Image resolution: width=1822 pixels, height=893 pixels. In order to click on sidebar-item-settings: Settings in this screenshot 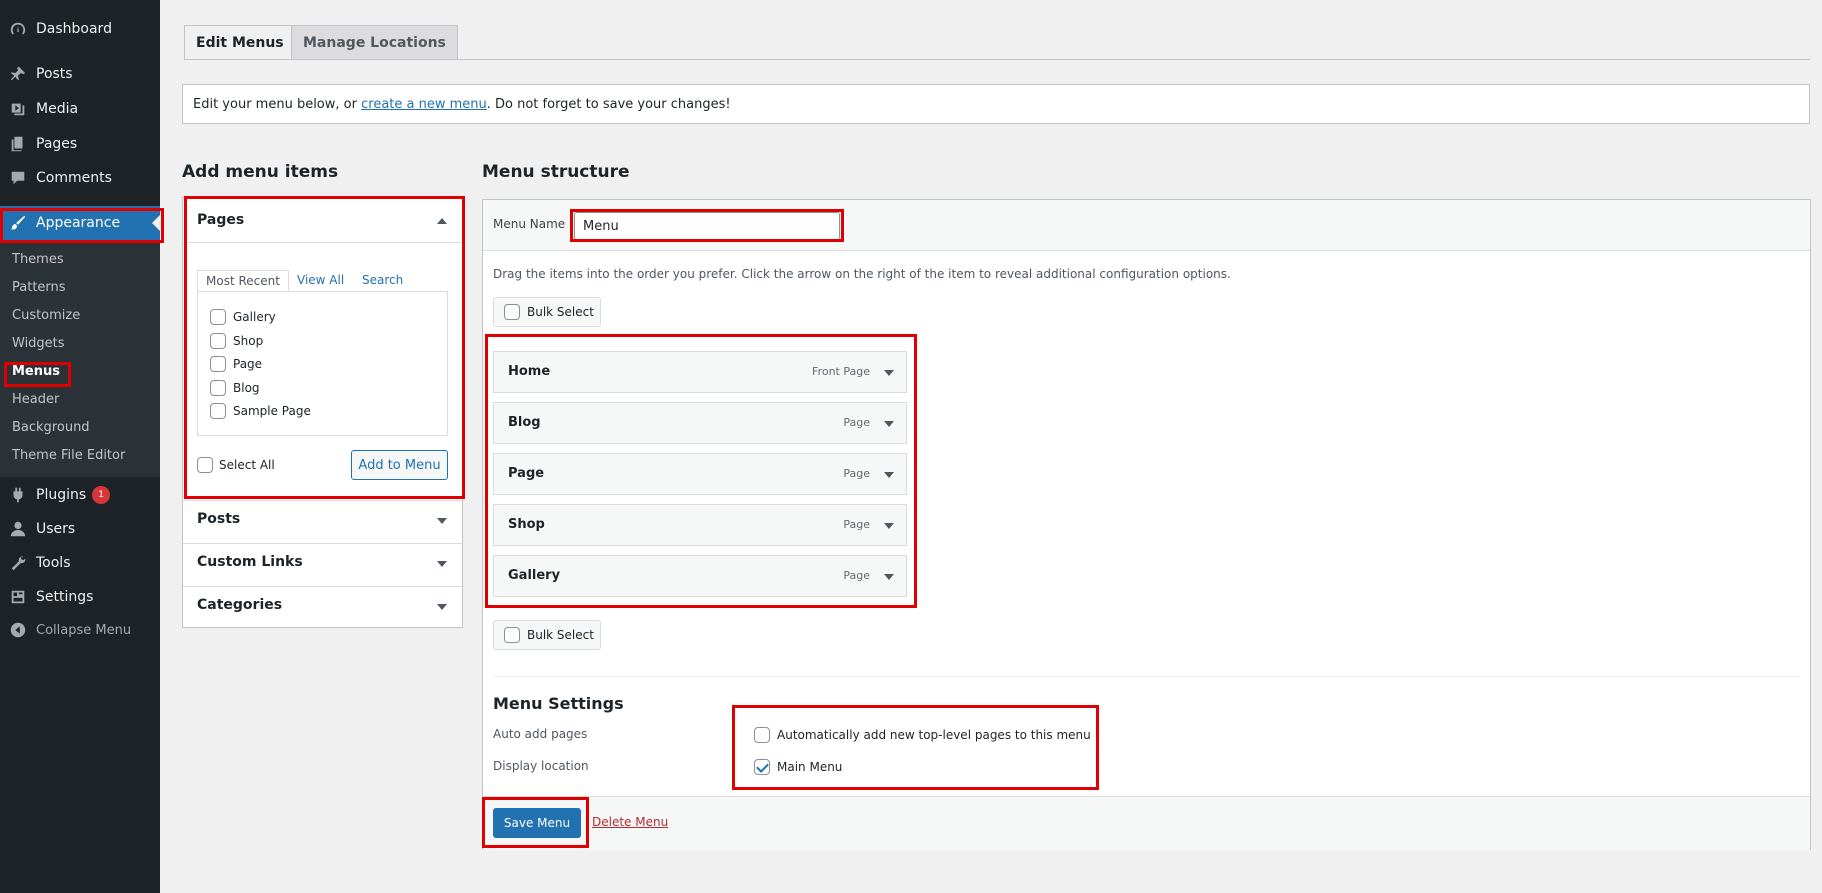, I will do `click(80, 597)`.